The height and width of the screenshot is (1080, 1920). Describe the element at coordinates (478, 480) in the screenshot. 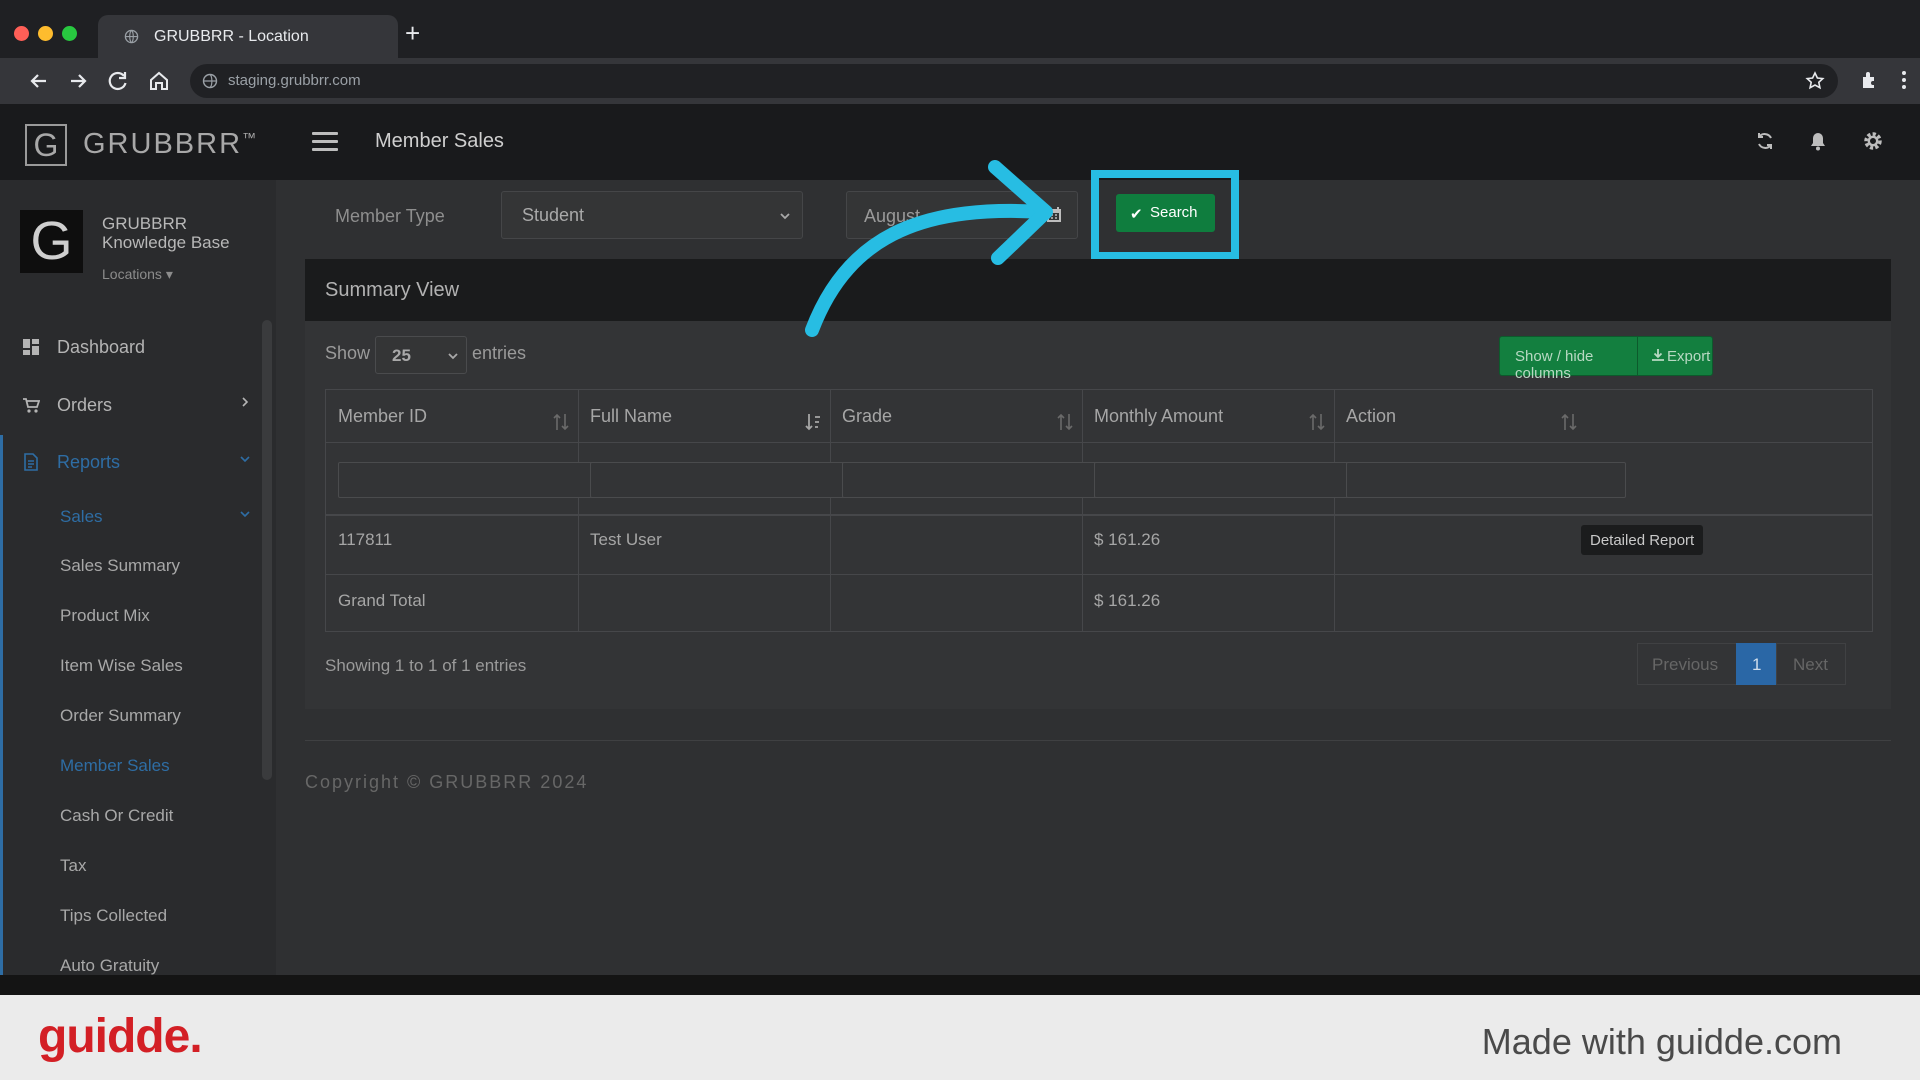

I see `member-id-filter-input` at that location.